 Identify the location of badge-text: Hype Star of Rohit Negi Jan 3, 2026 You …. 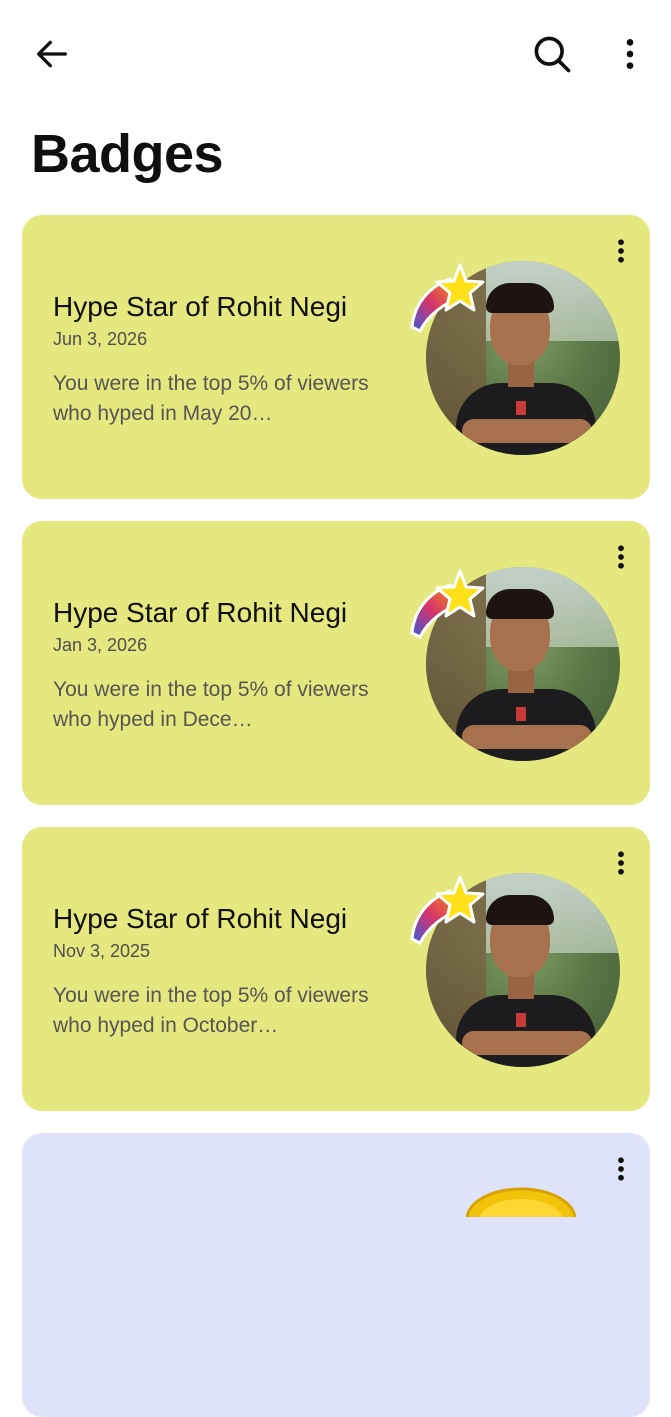
(218, 665).